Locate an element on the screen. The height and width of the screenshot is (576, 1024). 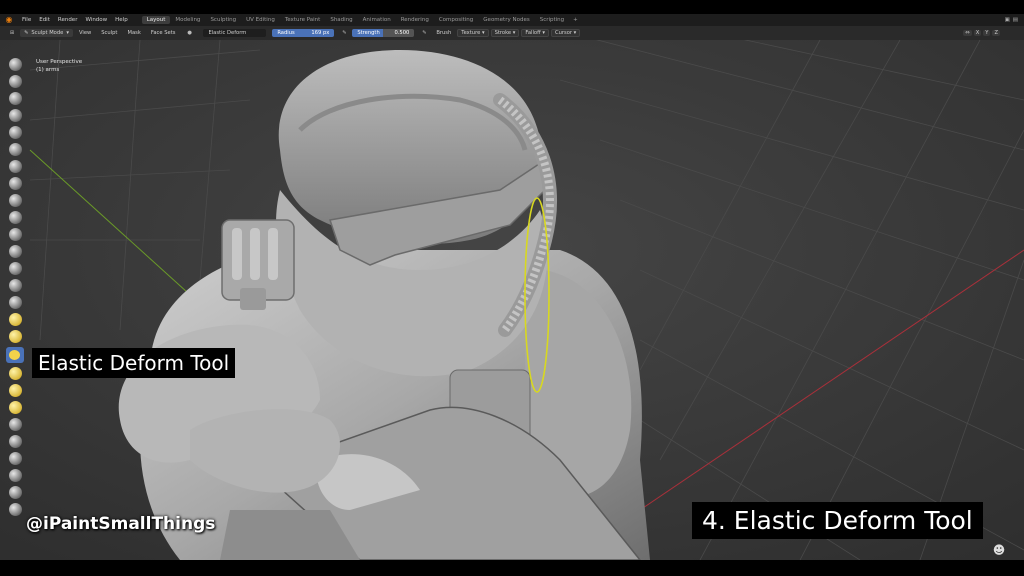
axis-z-toggle: Z is located at coordinates (996, 33).